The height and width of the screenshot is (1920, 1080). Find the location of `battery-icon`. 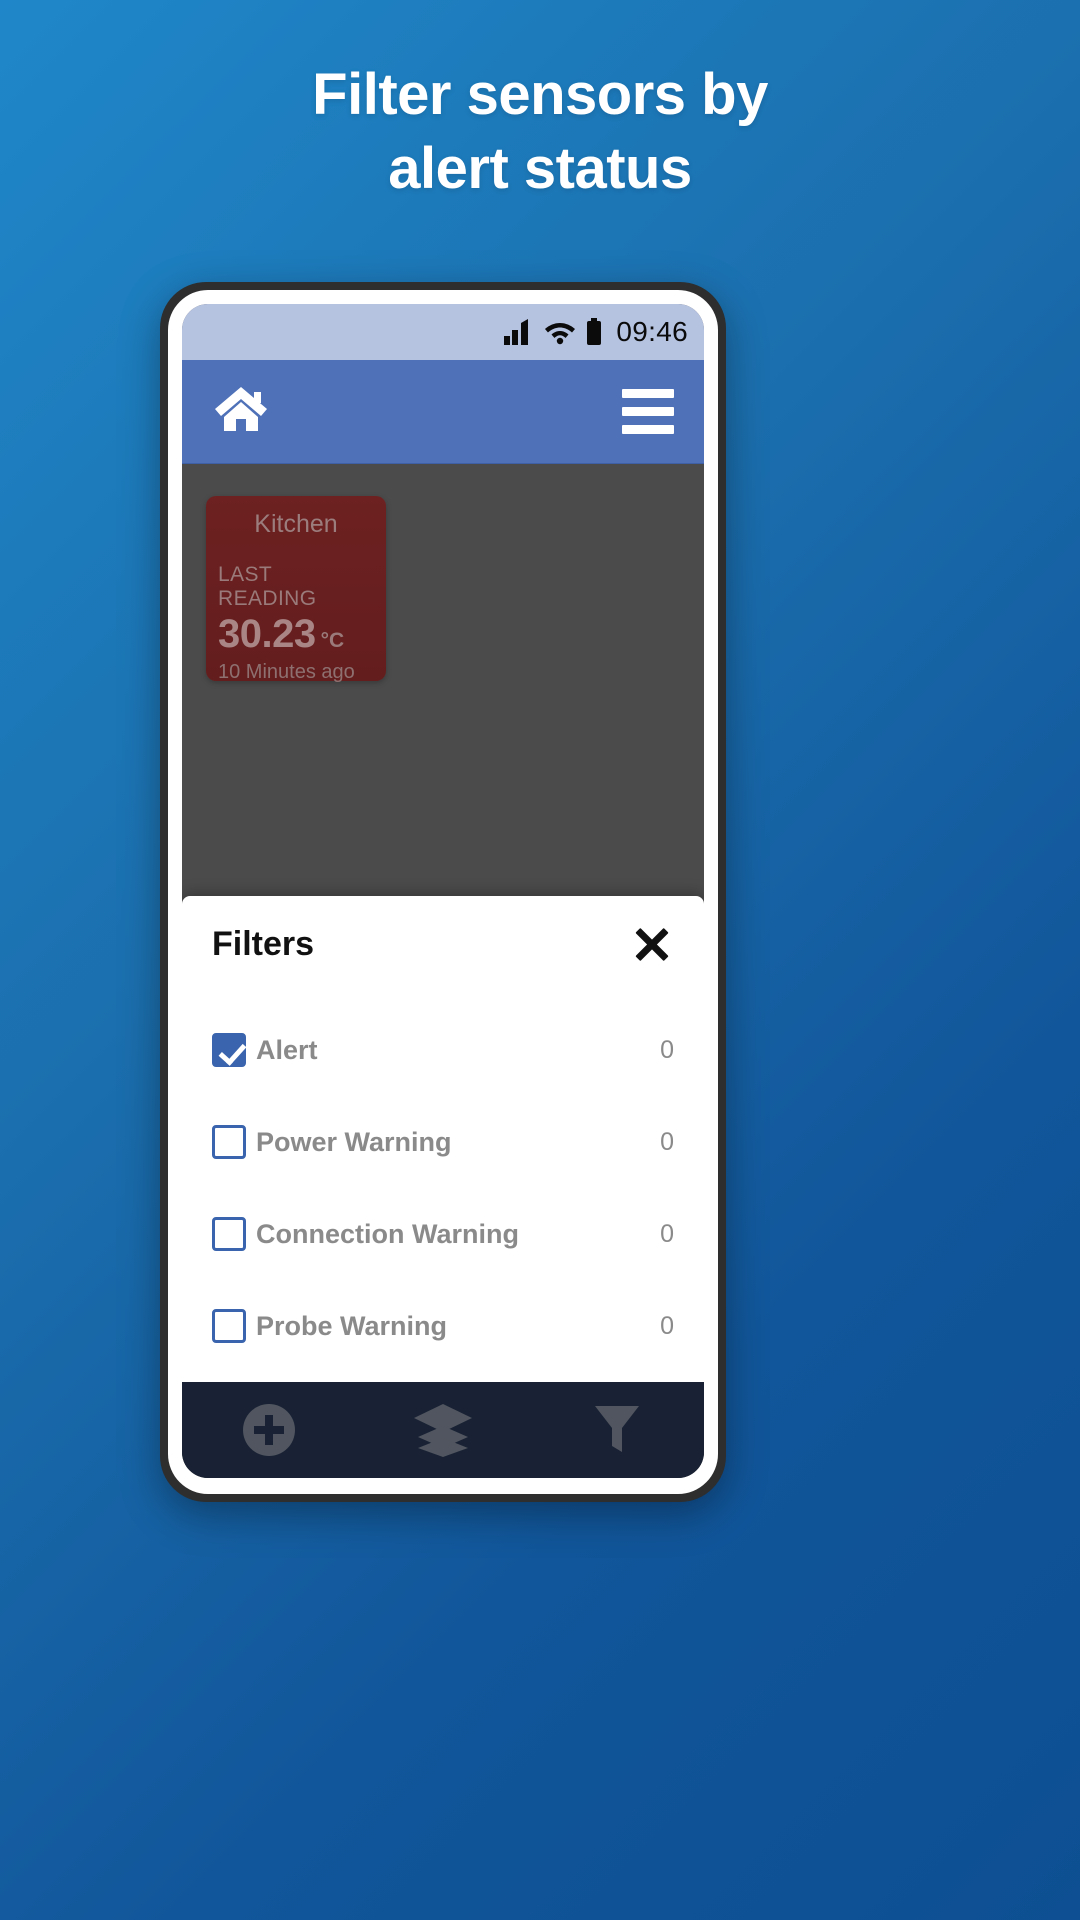

battery-icon is located at coordinates (594, 332).